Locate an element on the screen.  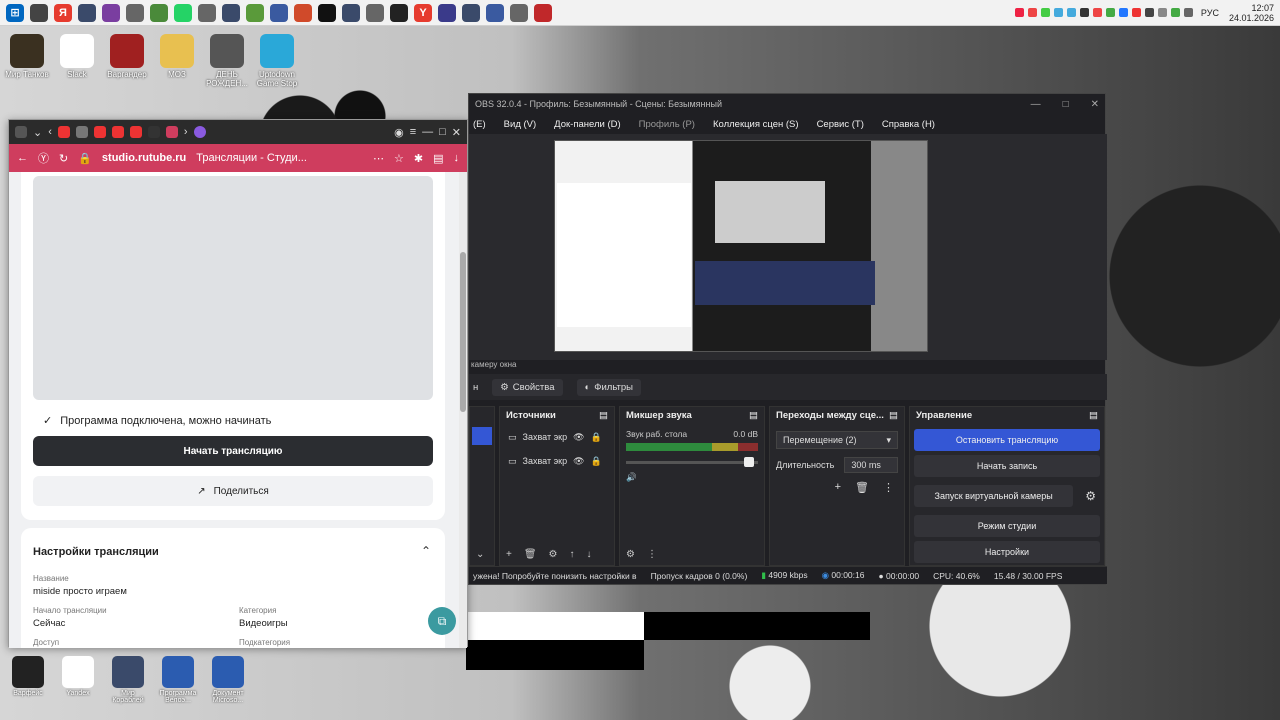
minecraft-icon is located at coordinates (159, 12).